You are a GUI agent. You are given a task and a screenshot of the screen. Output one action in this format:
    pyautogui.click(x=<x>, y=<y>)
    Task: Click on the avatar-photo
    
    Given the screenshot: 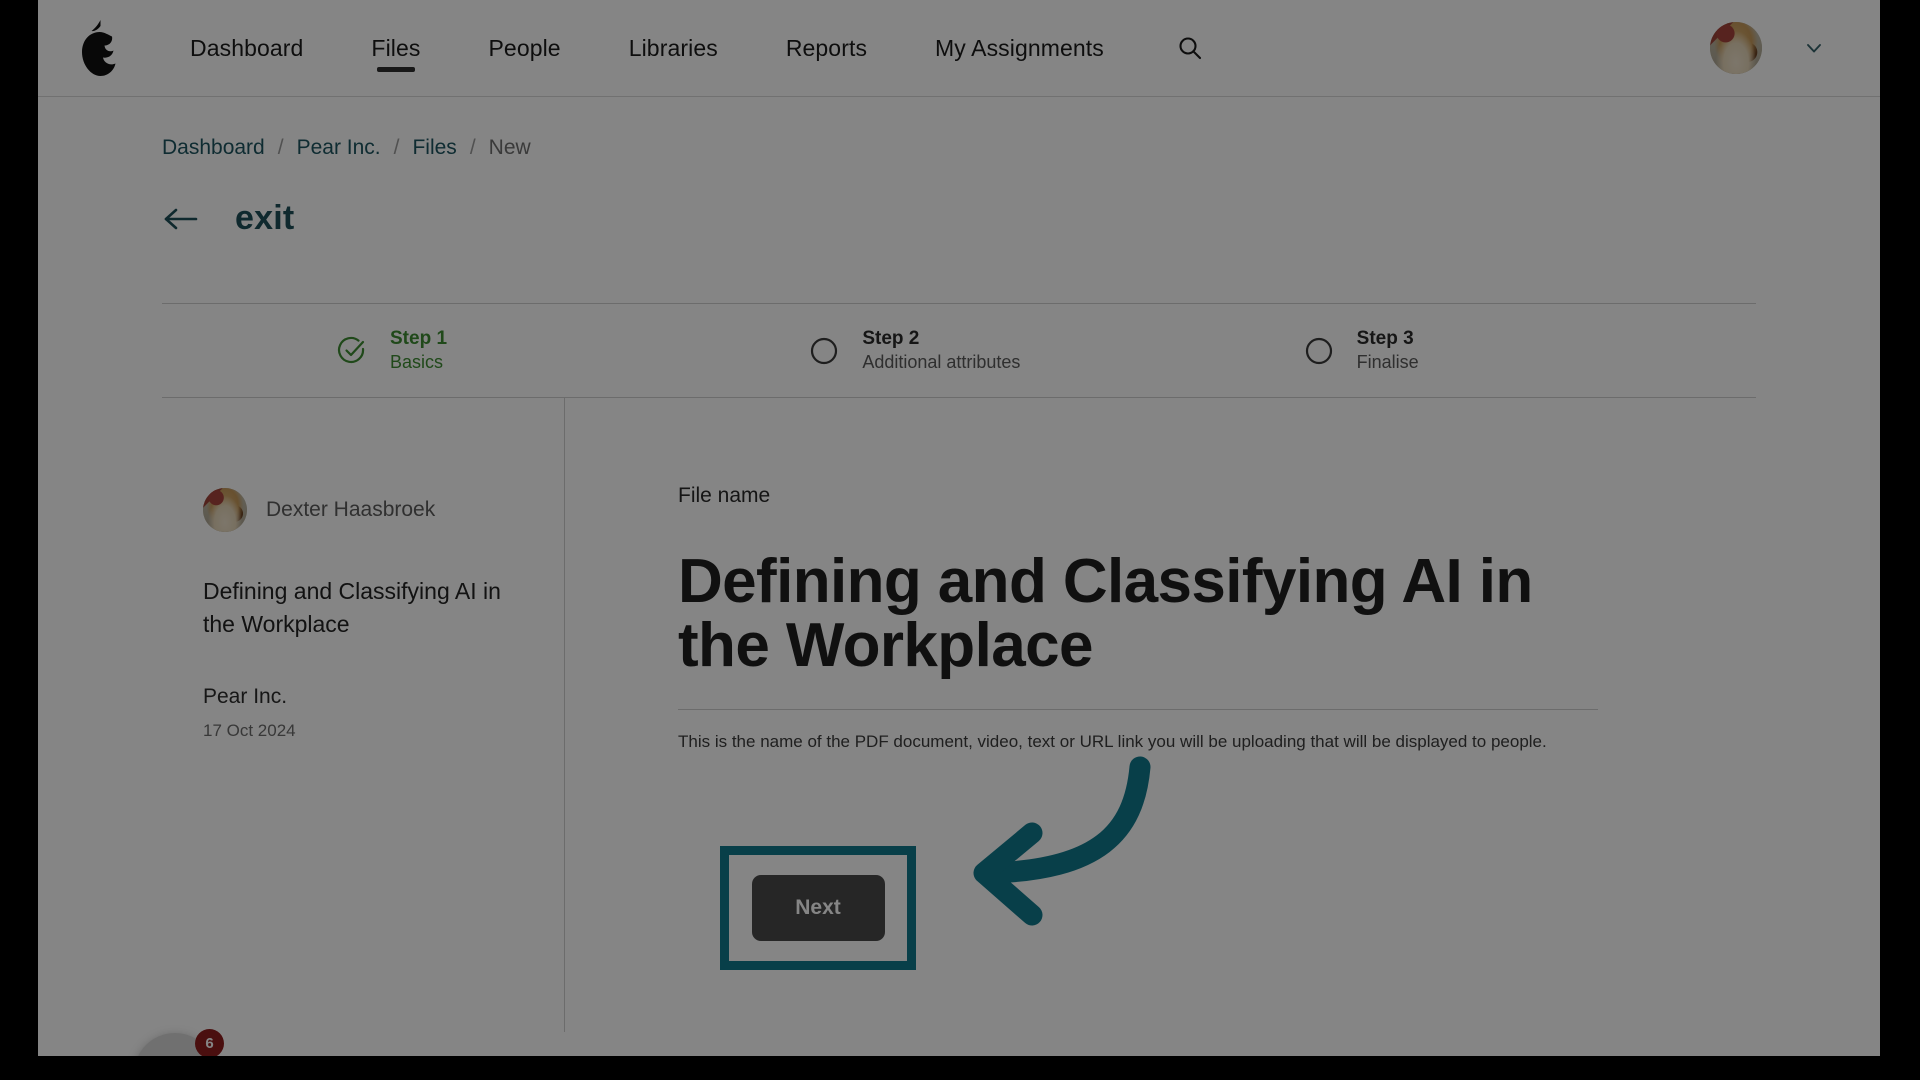 What is the action you would take?
    pyautogui.click(x=1736, y=48)
    